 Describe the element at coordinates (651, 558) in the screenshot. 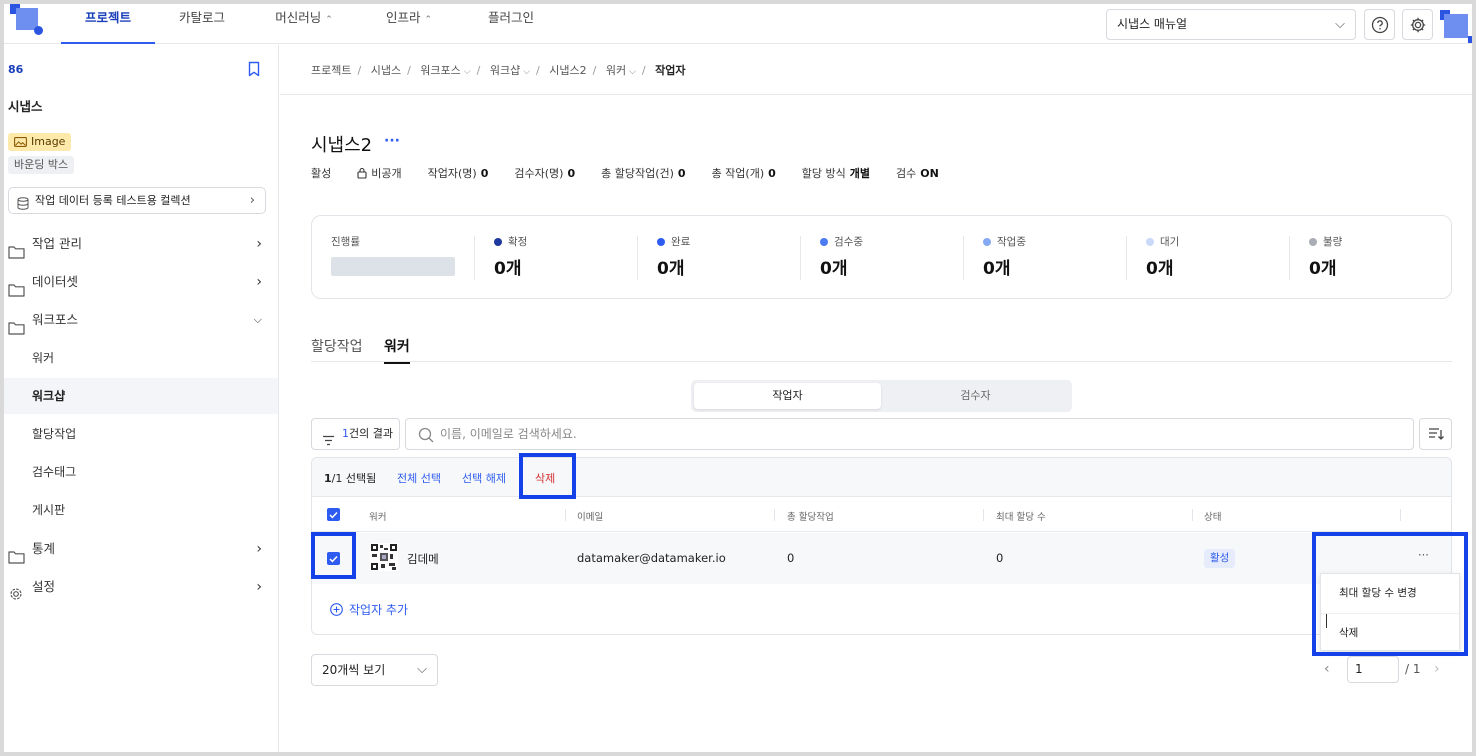

I see `worker-email: datamaker@datamaker.io` at that location.